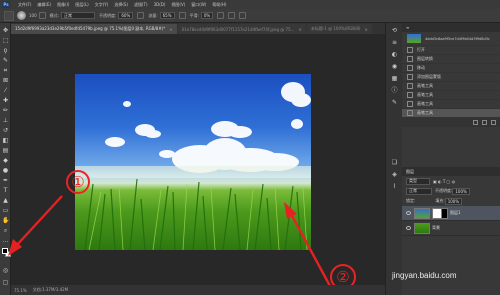  What do you see at coordinates (198, 5) in the screenshot?
I see `menu-window: 窗口(W)` at bounding box center [198, 5].